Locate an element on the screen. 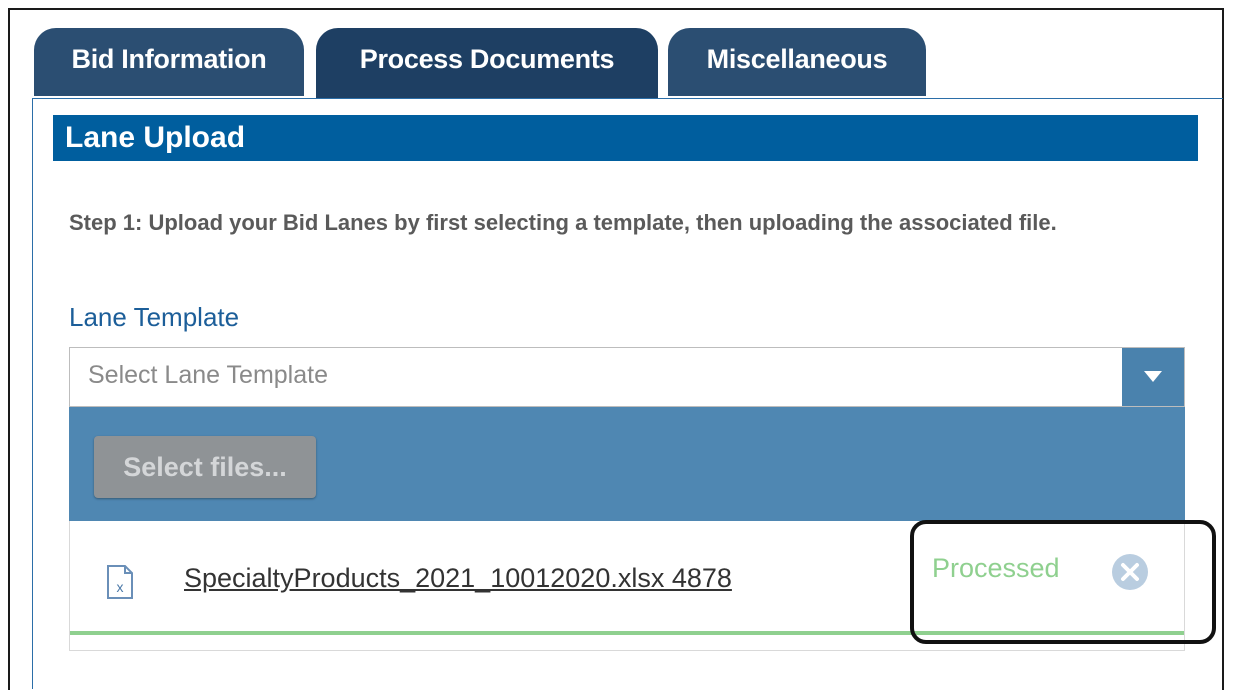  lane-template-placeholder: Select Lane Template is located at coordinates (208, 375).